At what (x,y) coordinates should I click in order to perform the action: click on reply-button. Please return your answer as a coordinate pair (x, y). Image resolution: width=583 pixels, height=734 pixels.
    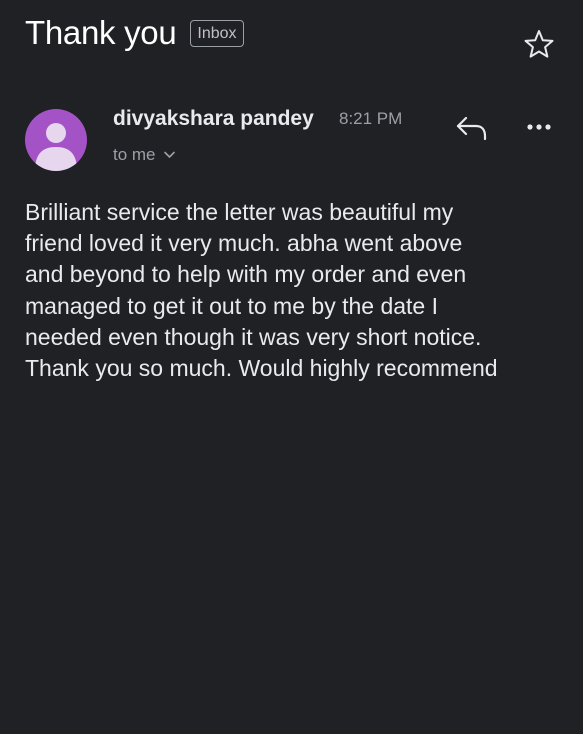
    Looking at the image, I should click on (471, 128).